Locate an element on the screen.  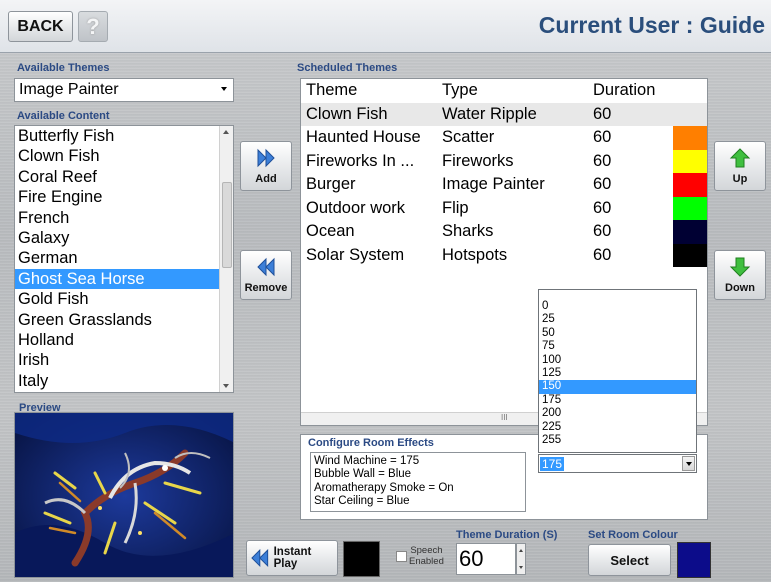
down-button: Down is located at coordinates (740, 275).